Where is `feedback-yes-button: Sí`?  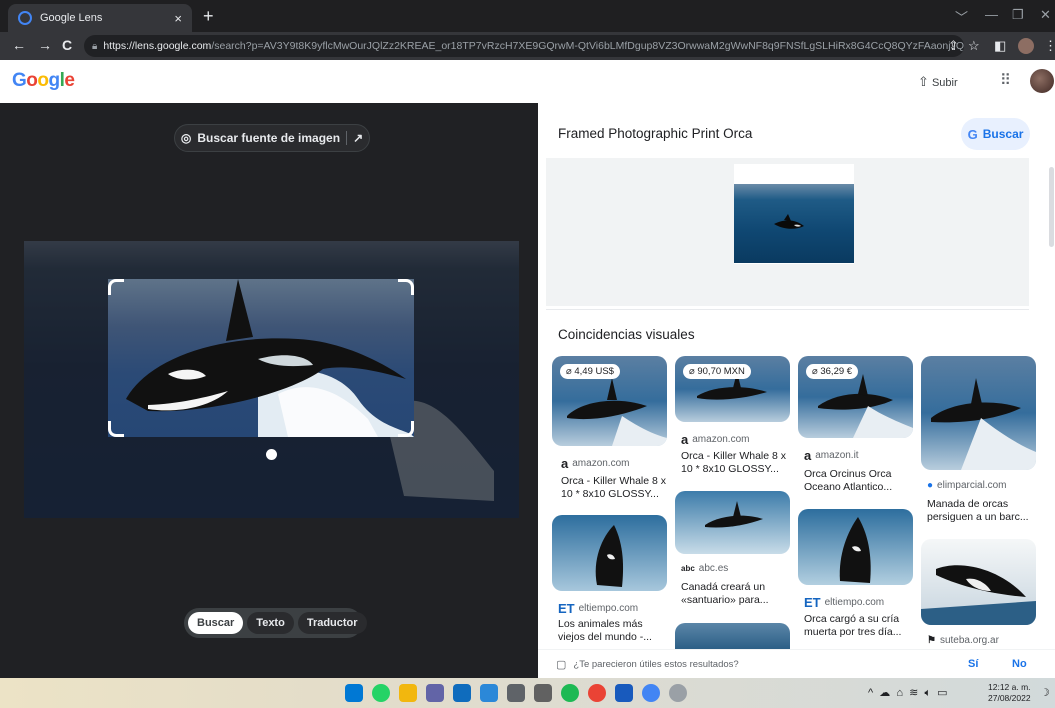 feedback-yes-button: Sí is located at coordinates (973, 664).